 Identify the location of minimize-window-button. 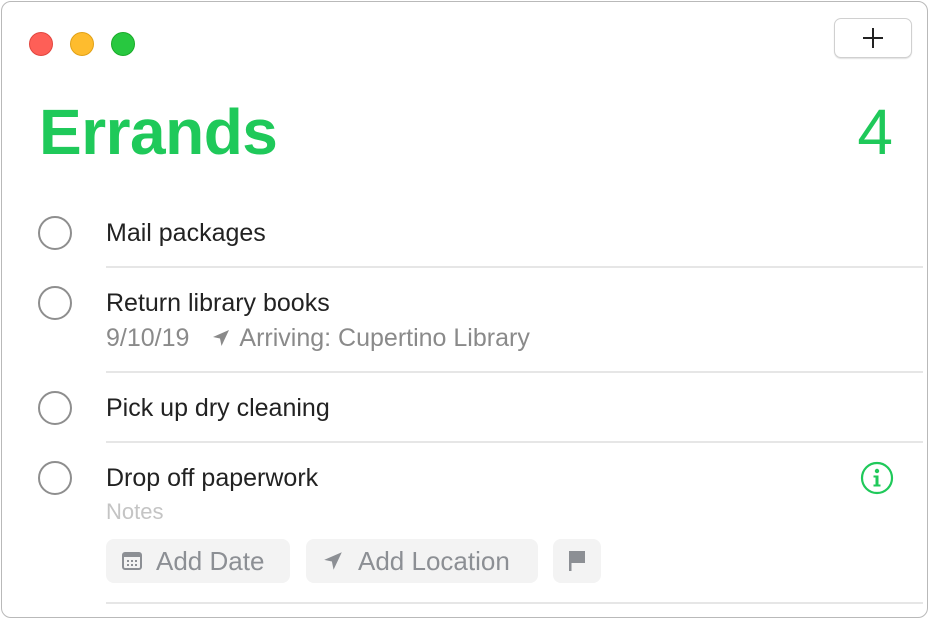
(82, 44).